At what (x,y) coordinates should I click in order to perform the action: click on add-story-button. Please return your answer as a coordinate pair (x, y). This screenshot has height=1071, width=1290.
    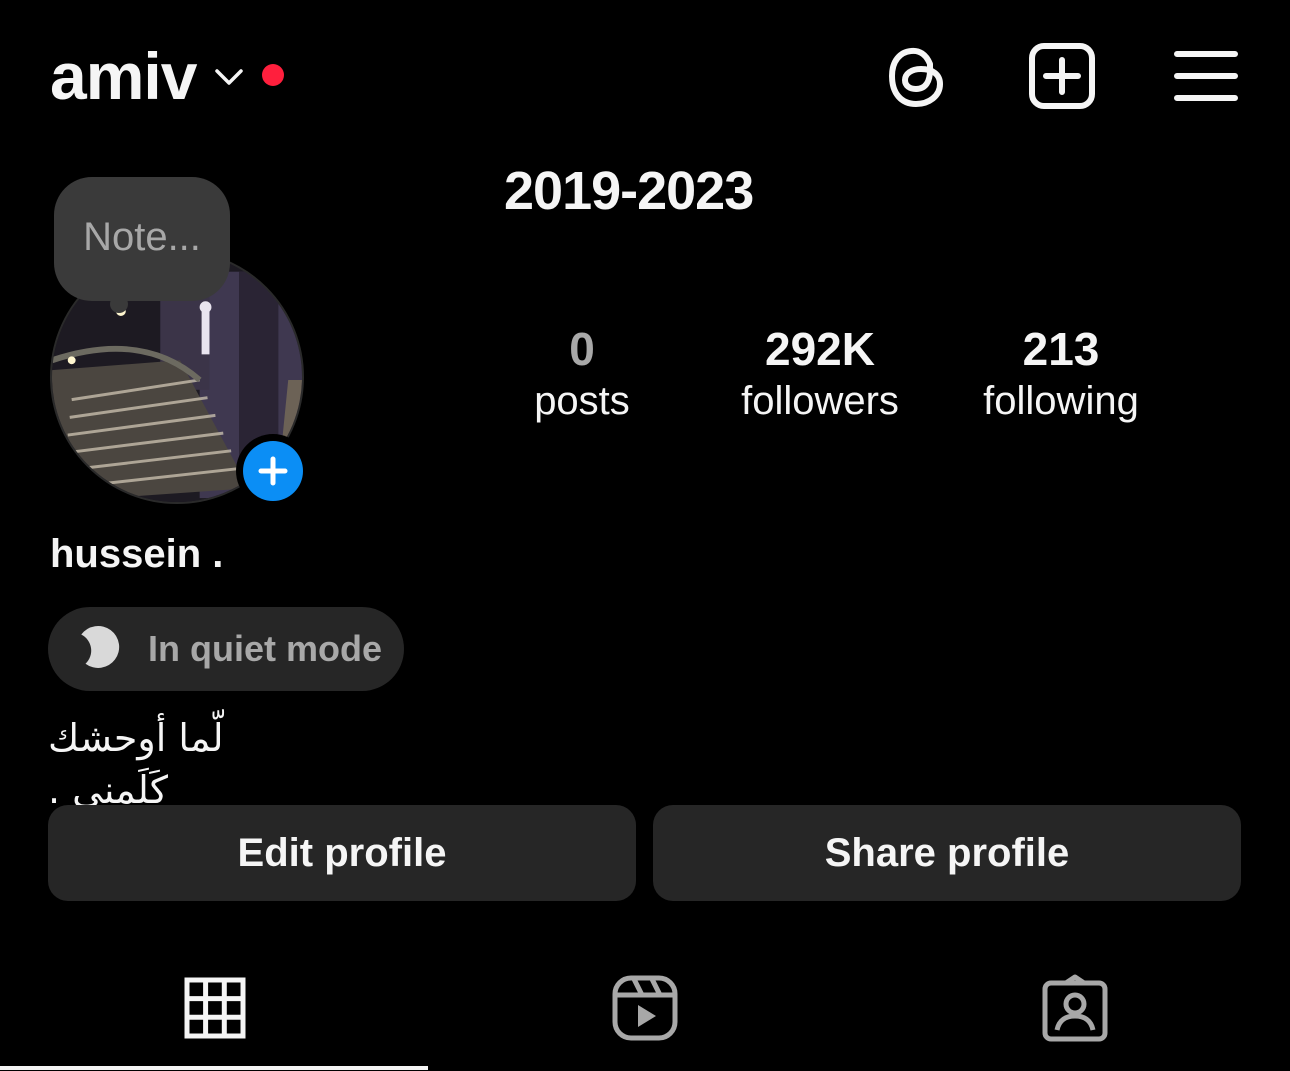
    Looking at the image, I should click on (273, 471).